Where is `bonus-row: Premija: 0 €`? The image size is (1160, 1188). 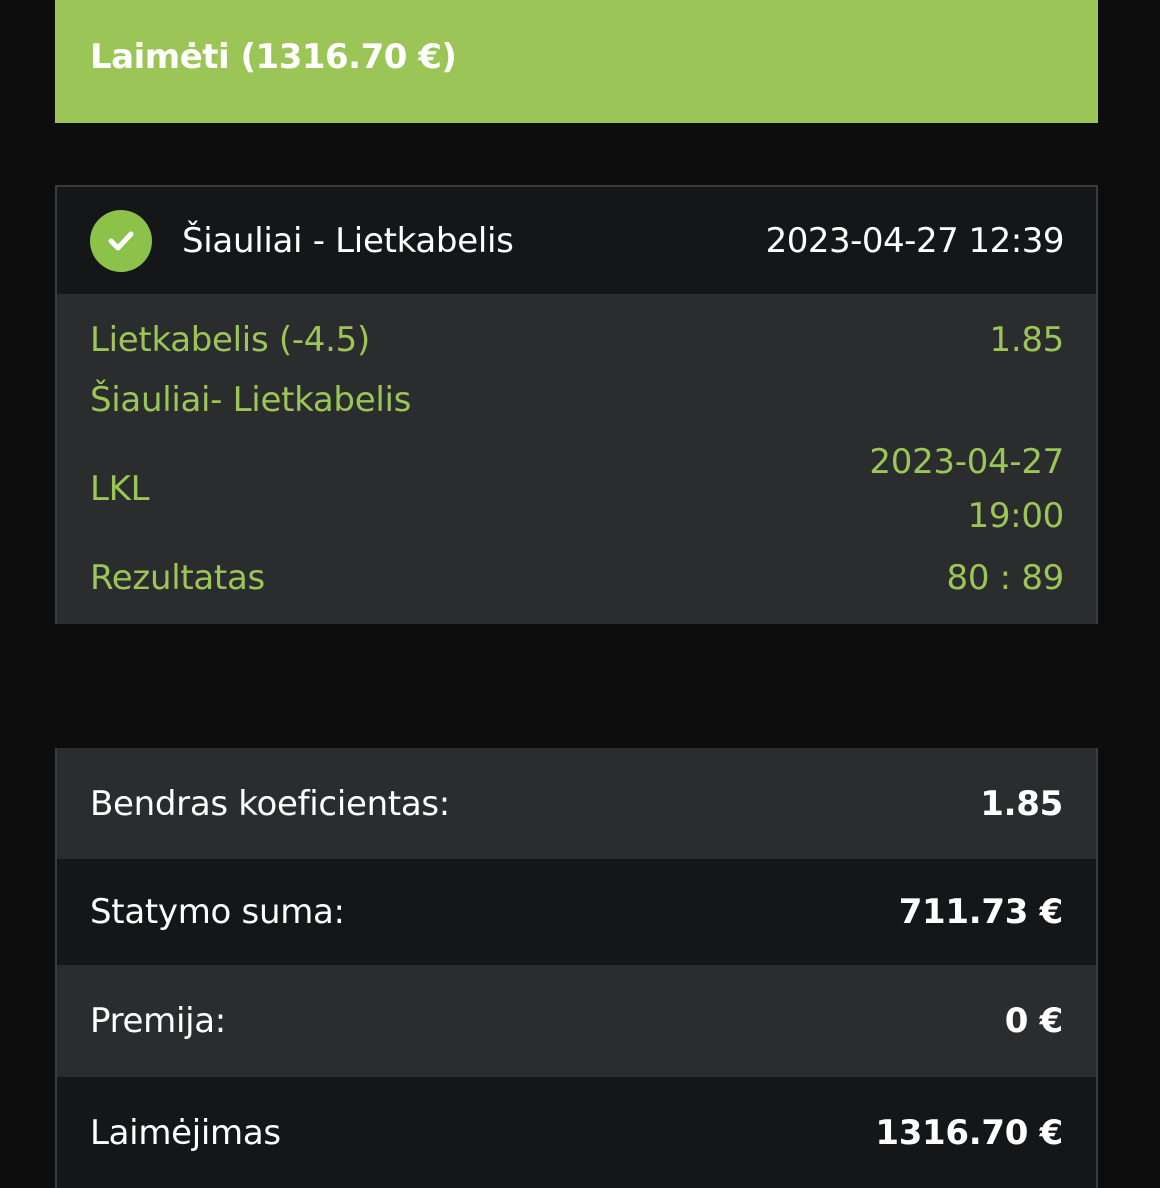 bonus-row: Premija: 0 € is located at coordinates (576, 1021).